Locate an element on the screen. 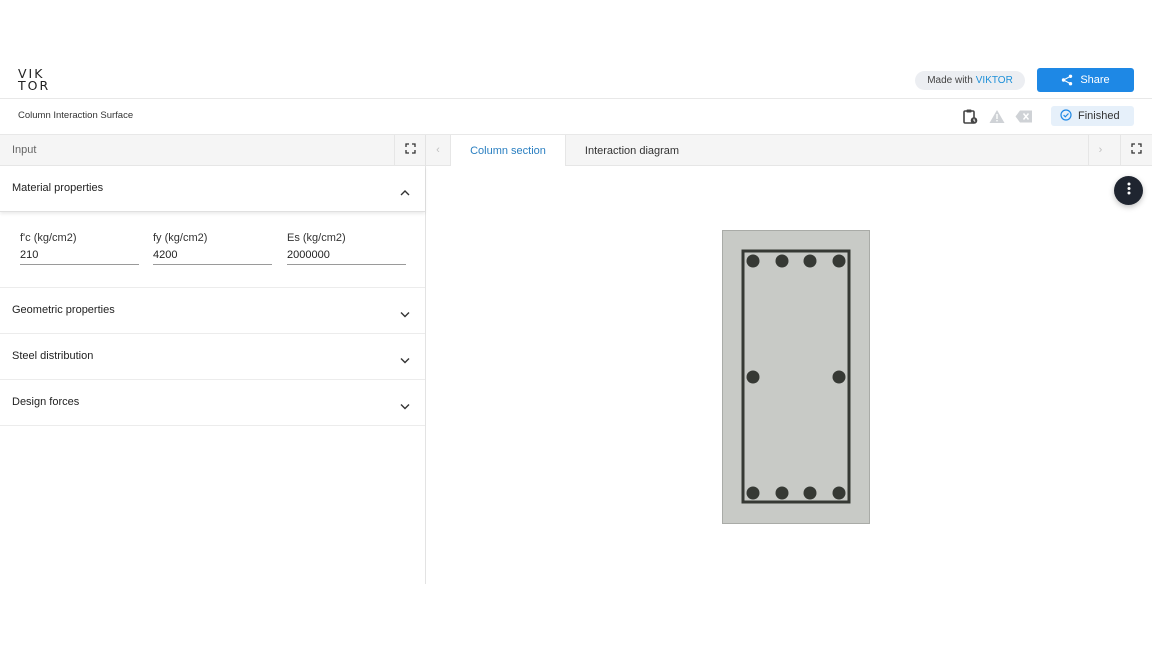 Image resolution: width=1152 pixels, height=648 pixels. section-steel-distribution: Steel distribution is located at coordinates (212, 357).